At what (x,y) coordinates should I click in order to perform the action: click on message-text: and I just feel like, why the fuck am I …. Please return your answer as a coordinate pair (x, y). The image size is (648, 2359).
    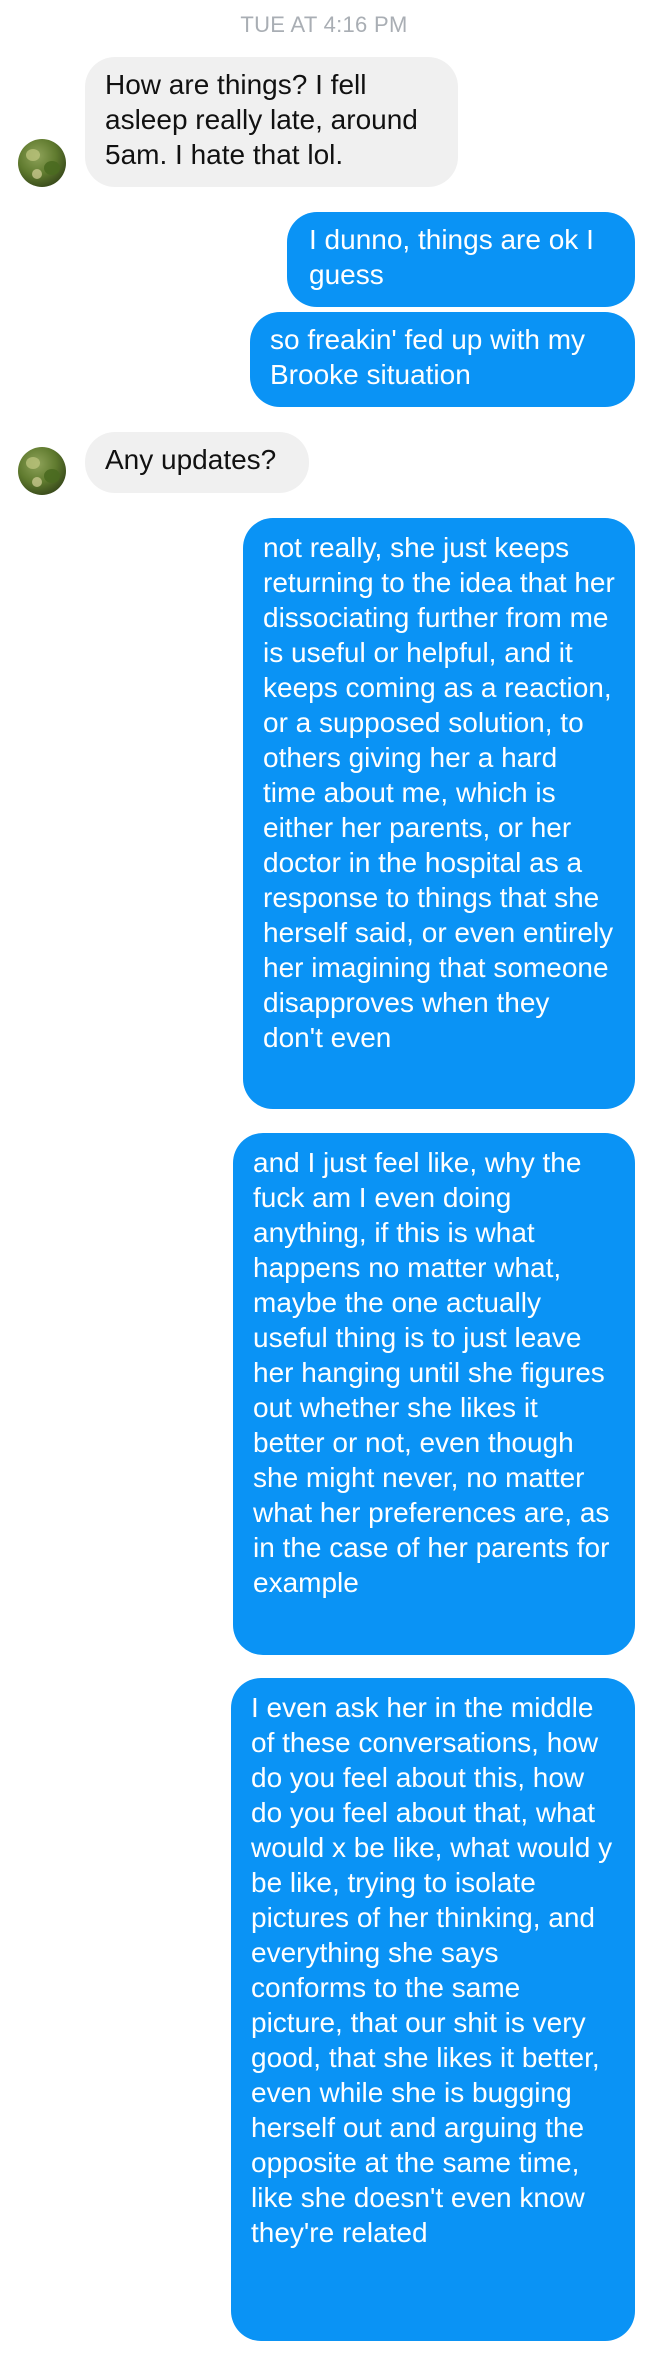
    Looking at the image, I should click on (431, 1372).